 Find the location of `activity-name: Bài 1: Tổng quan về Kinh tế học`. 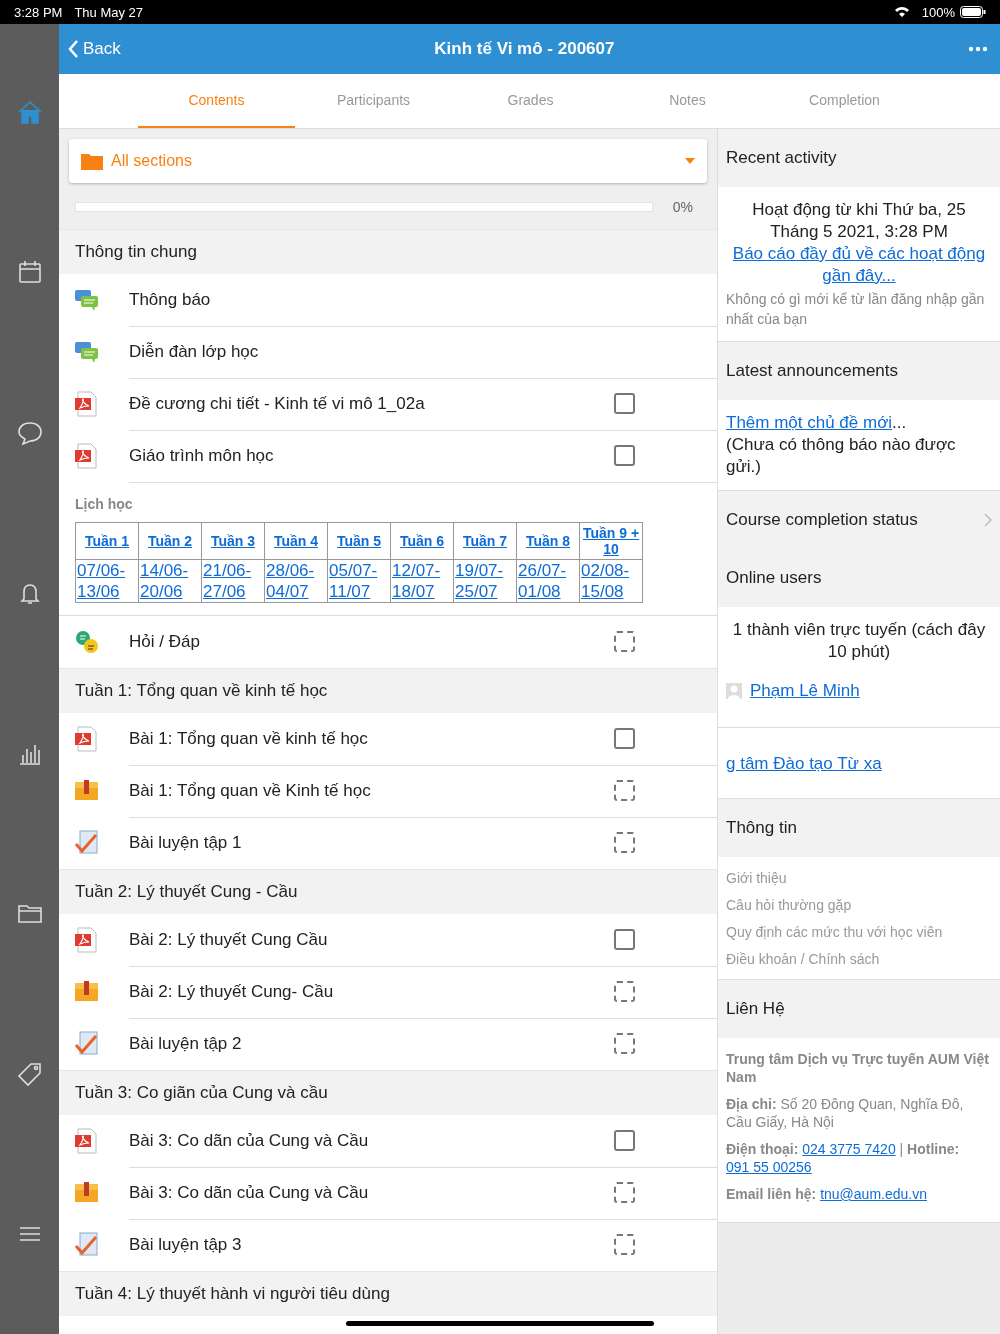

activity-name: Bài 1: Tổng quan về Kinh tế học is located at coordinates (371, 790).